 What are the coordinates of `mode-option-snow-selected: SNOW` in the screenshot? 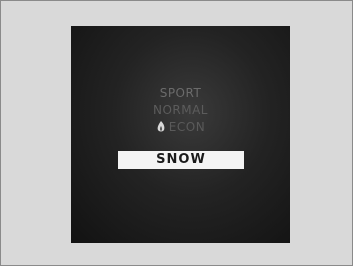 It's located at (181, 160).